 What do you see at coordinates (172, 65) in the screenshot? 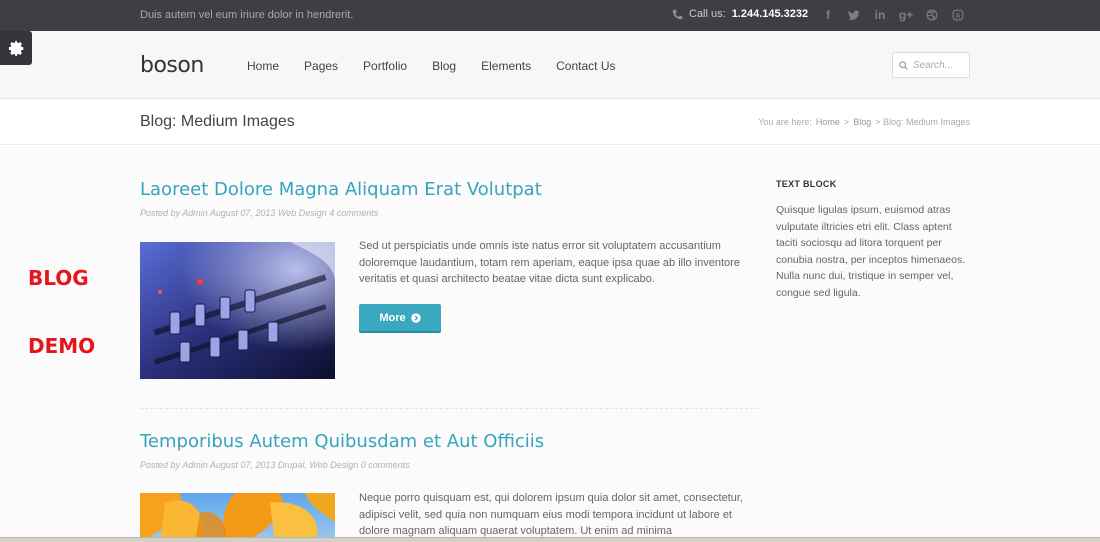
I see `site-logo: boson` at bounding box center [172, 65].